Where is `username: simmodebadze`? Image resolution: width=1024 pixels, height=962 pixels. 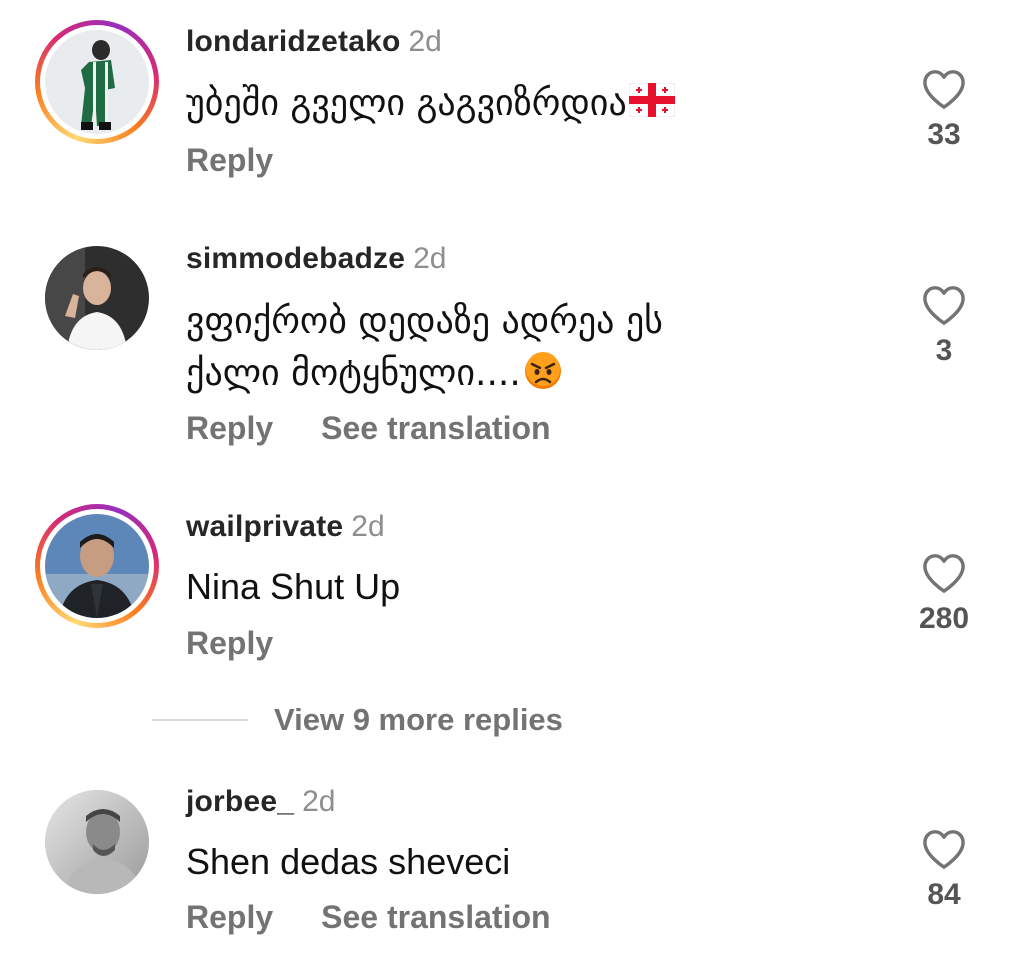 username: simmodebadze is located at coordinates (295, 258).